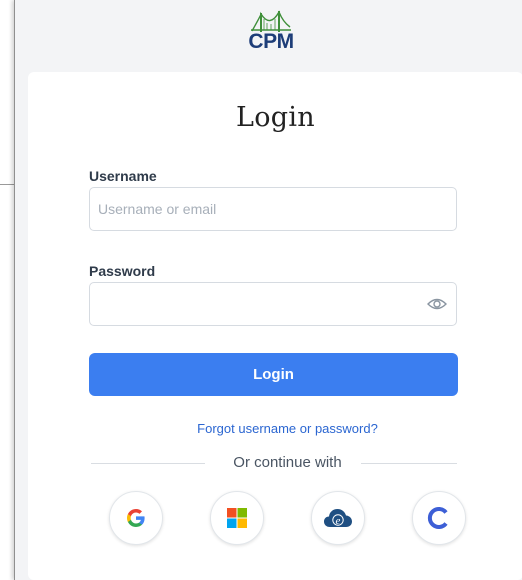  I want to click on username-field-container, so click(273, 209).